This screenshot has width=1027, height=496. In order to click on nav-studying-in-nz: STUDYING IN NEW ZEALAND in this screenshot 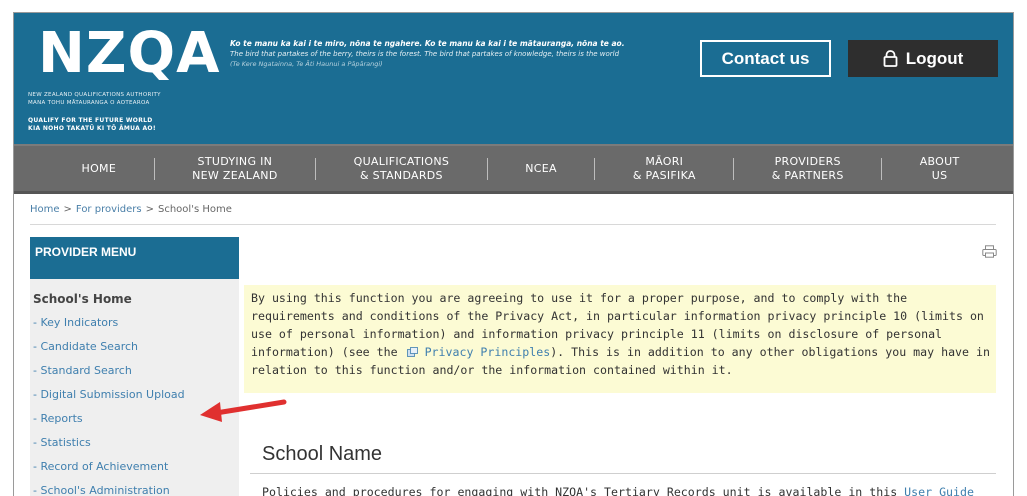, I will do `click(235, 169)`.